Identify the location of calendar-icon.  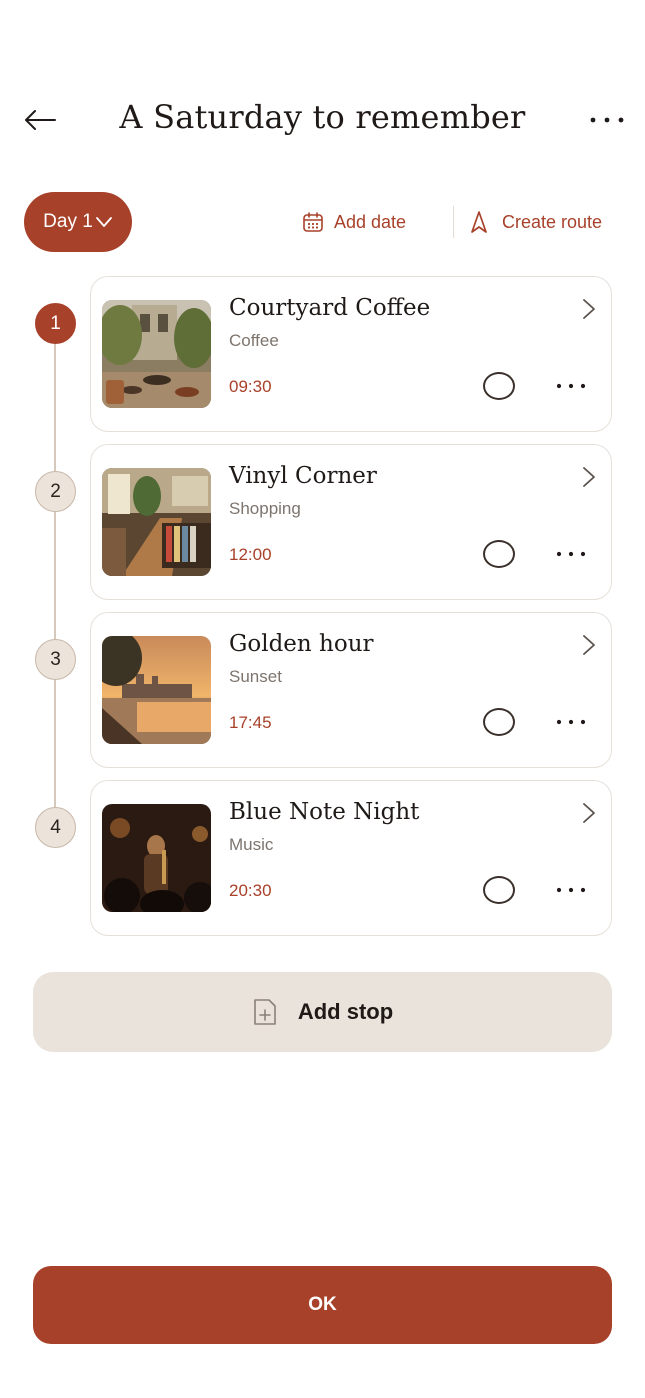
(313, 222).